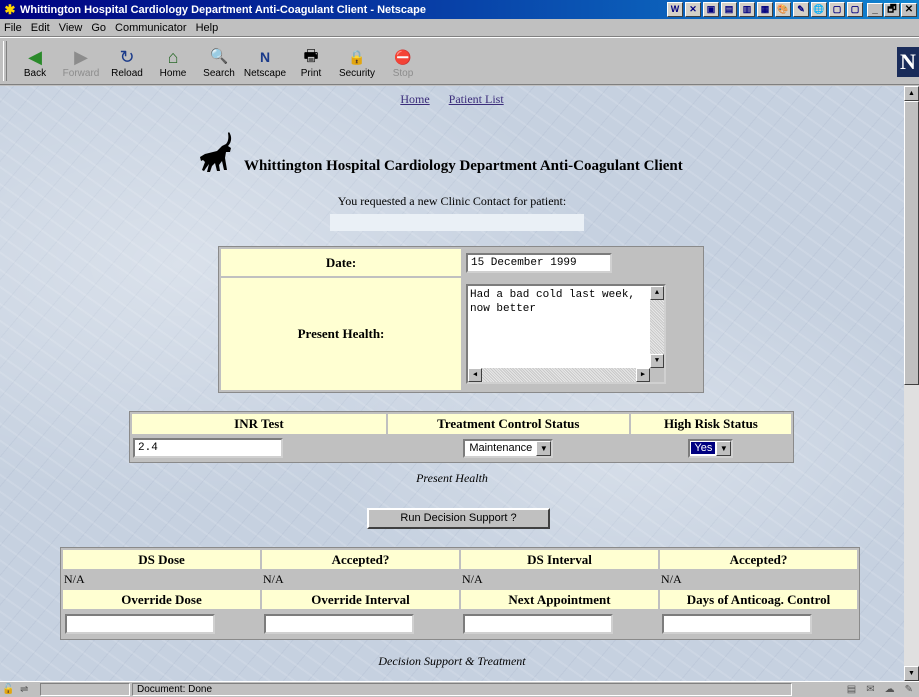  Describe the element at coordinates (127, 57) in the screenshot. I see `reload-icon: ↻` at that location.